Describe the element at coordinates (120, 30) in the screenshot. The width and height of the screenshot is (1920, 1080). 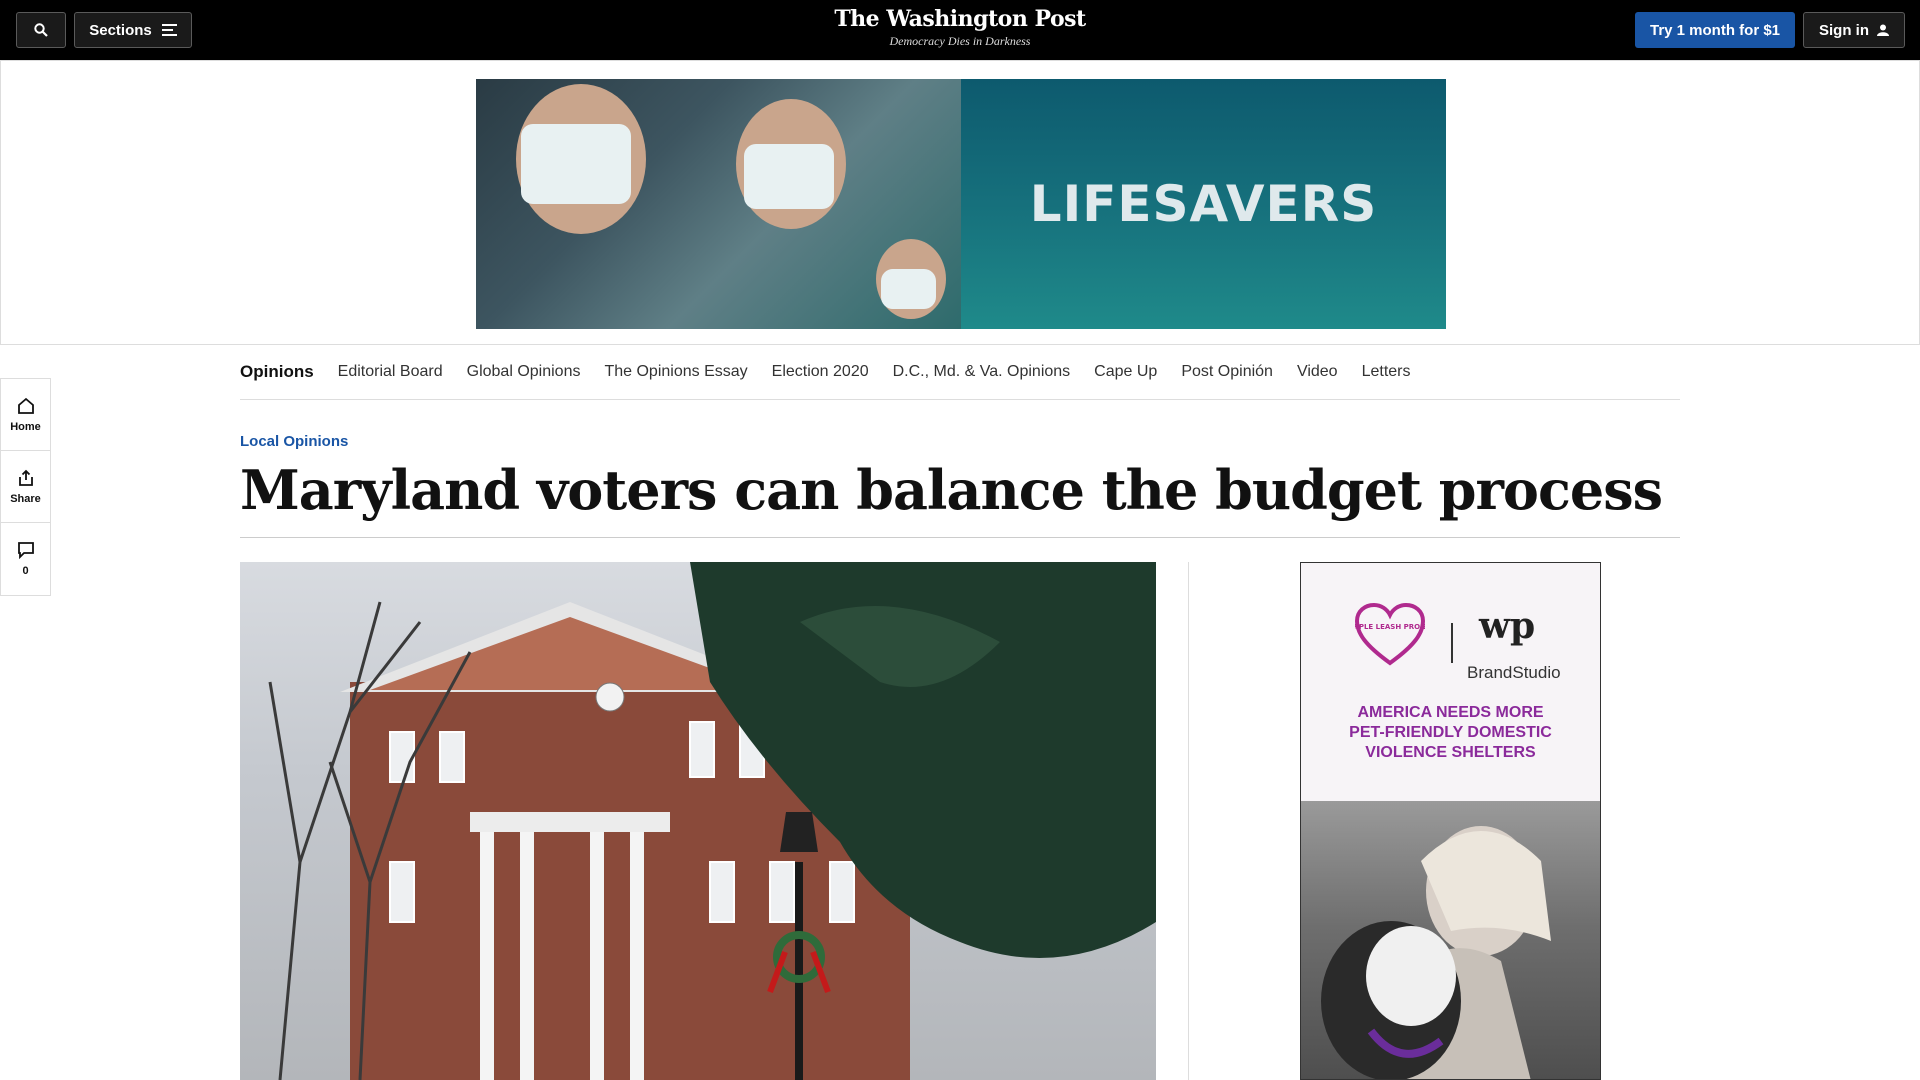
I see `sections-label: Sections` at that location.